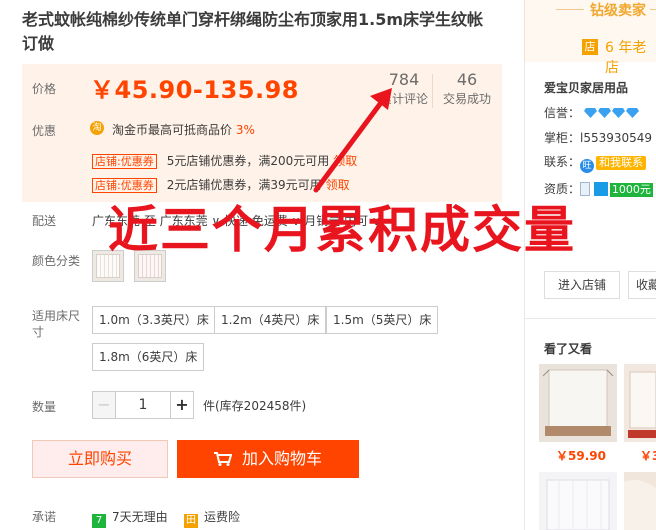  I want to click on credit-row: 信誉：, so click(592, 112).